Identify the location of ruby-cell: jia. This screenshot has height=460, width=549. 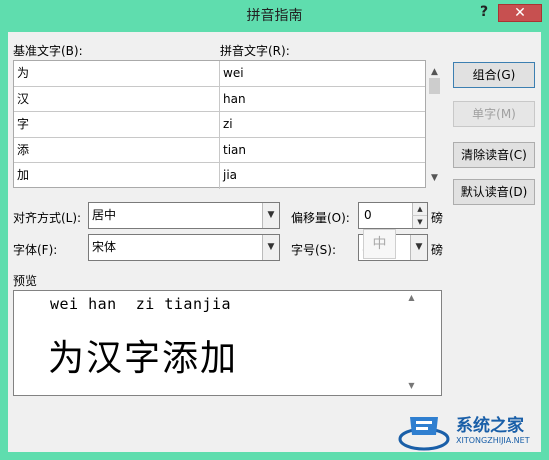
(322, 176).